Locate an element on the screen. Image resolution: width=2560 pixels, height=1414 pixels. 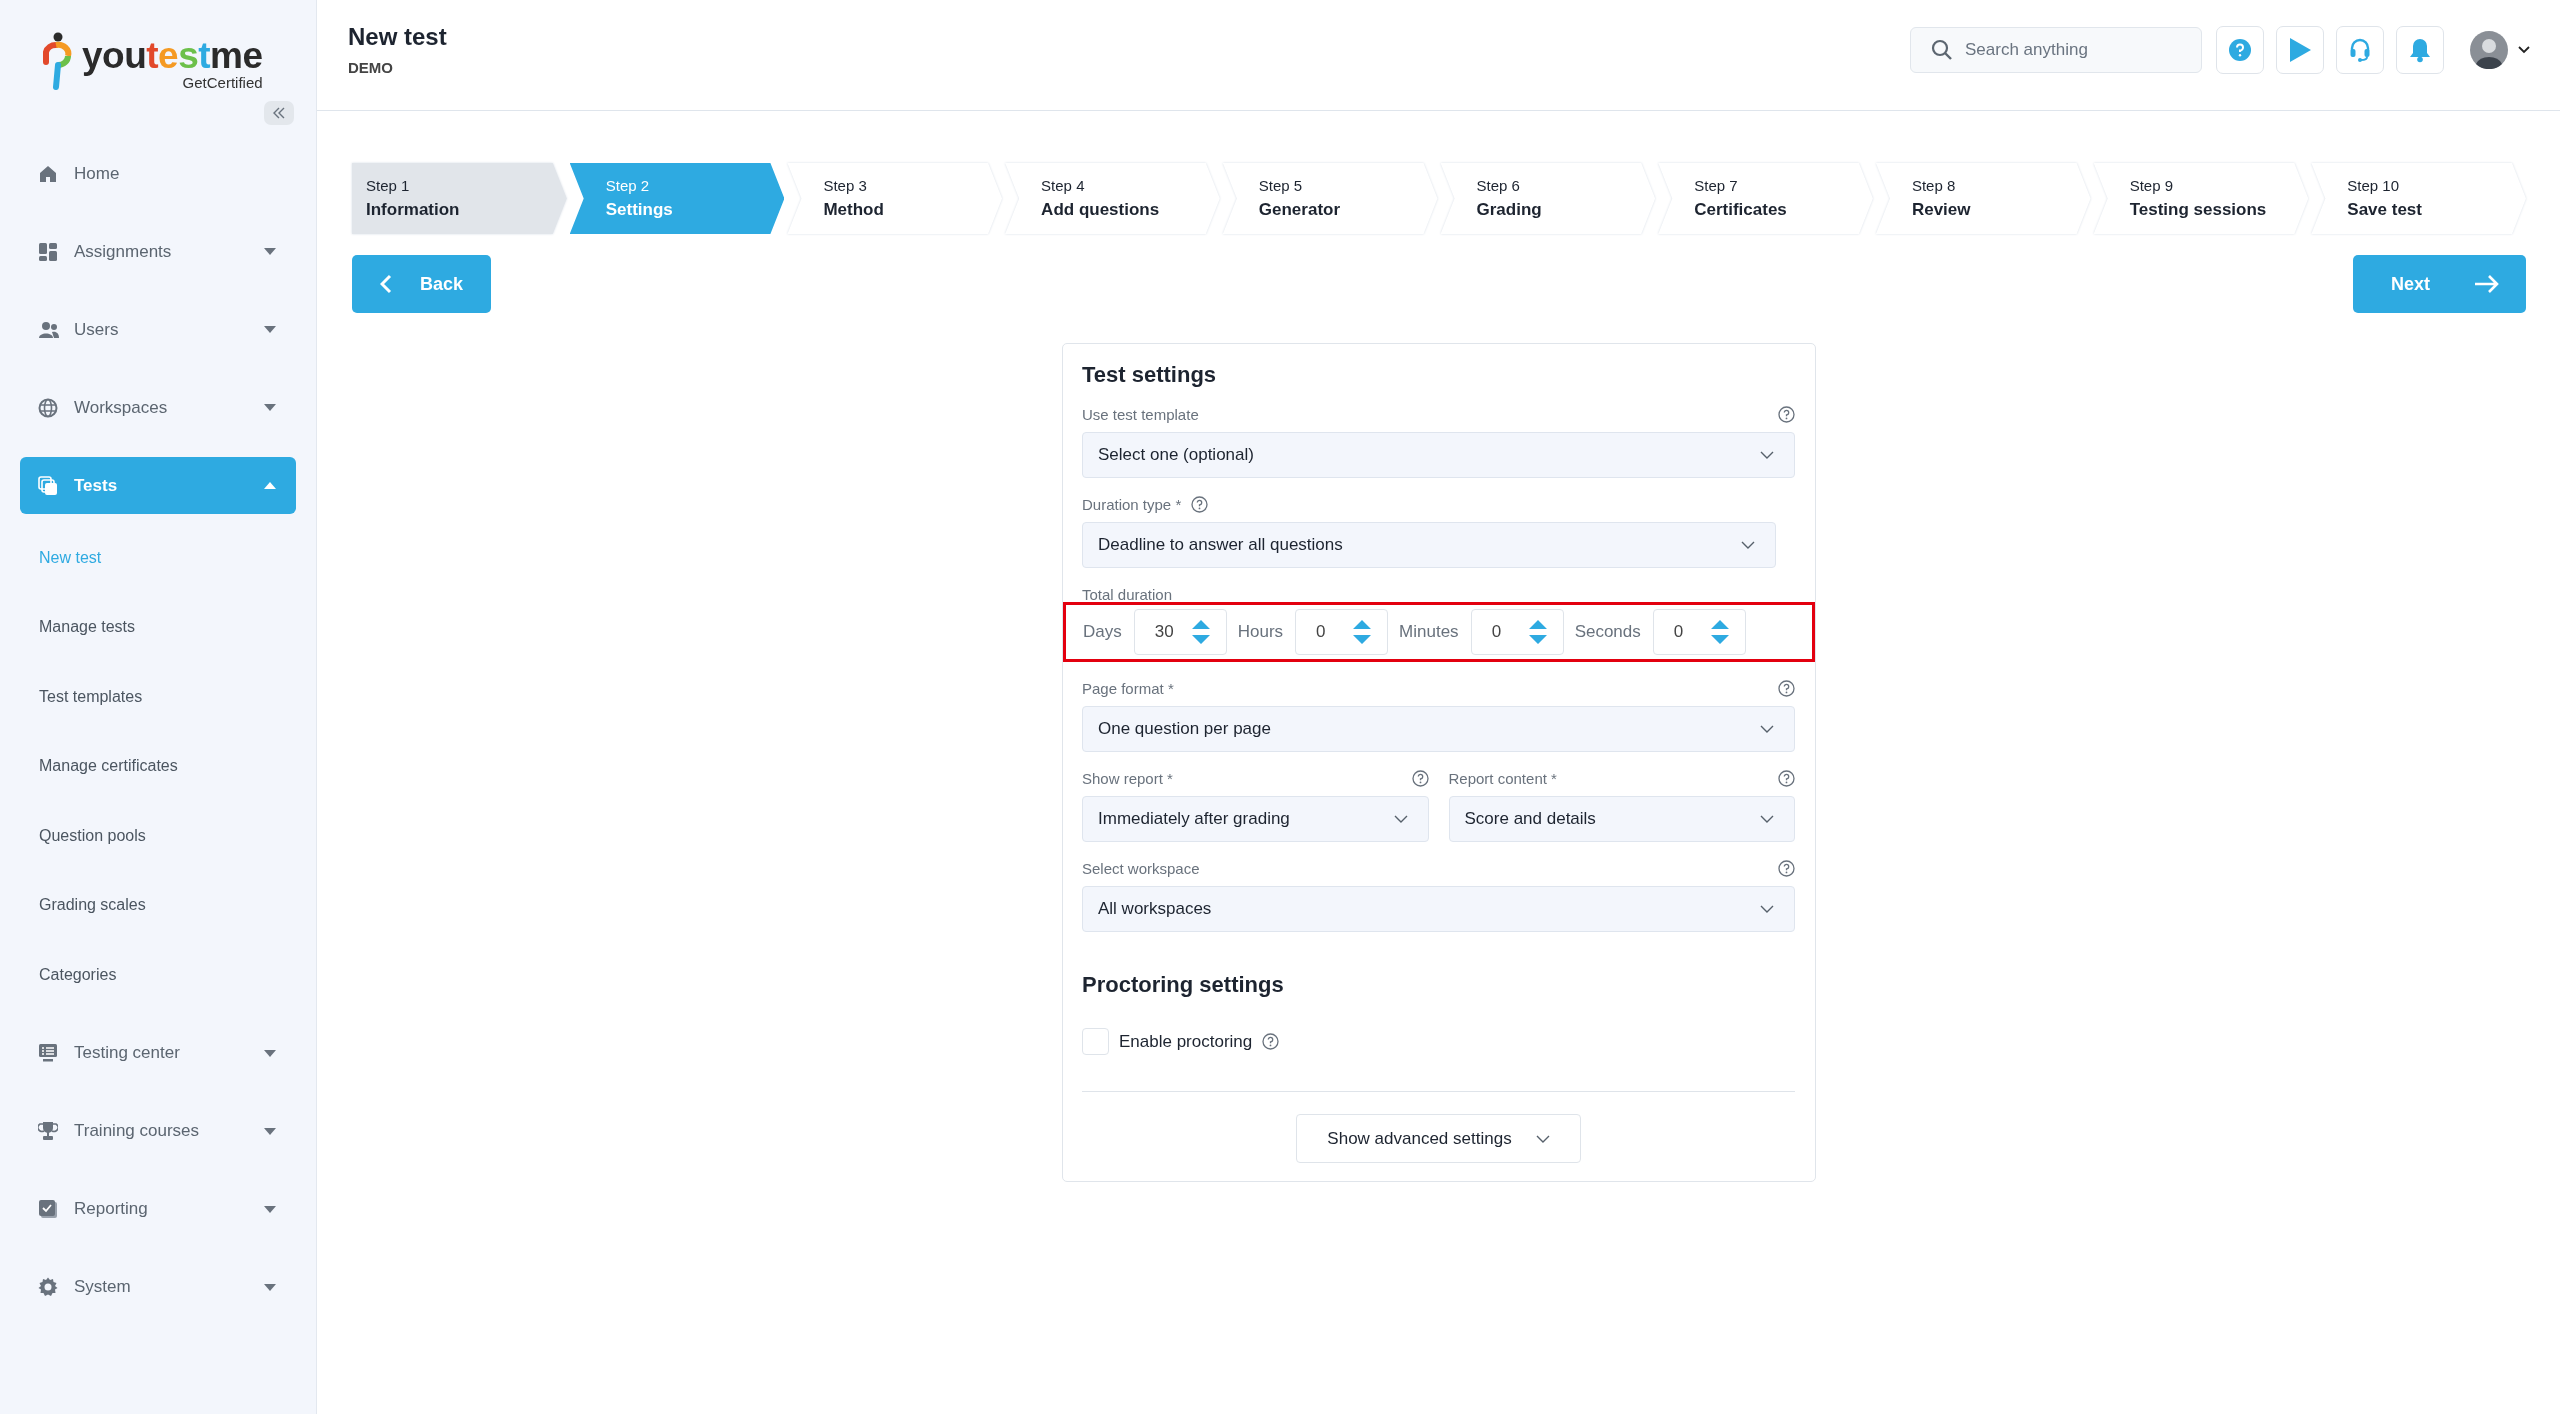
field-label: Total duration is located at coordinates (1127, 594).